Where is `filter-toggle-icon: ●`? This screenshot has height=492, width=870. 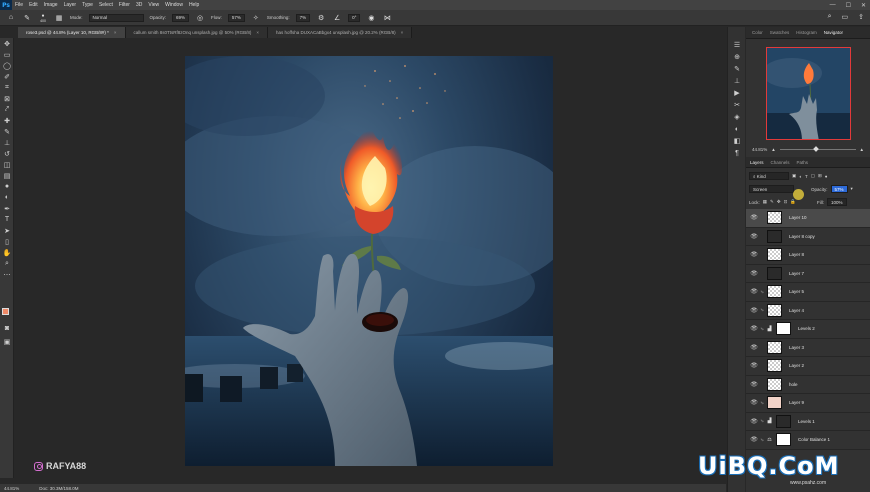
filter-toggle-icon: ● is located at coordinates (826, 176).